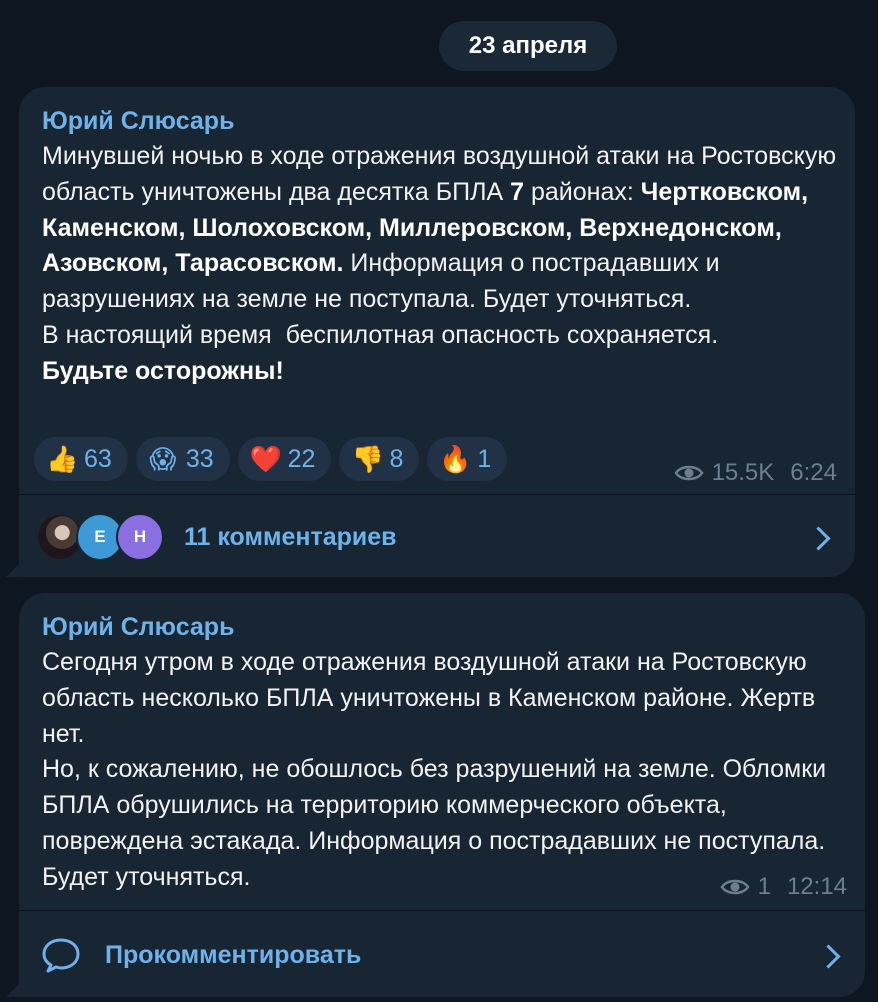 This screenshot has width=878, height=1002. I want to click on avatar: H, so click(140, 537).